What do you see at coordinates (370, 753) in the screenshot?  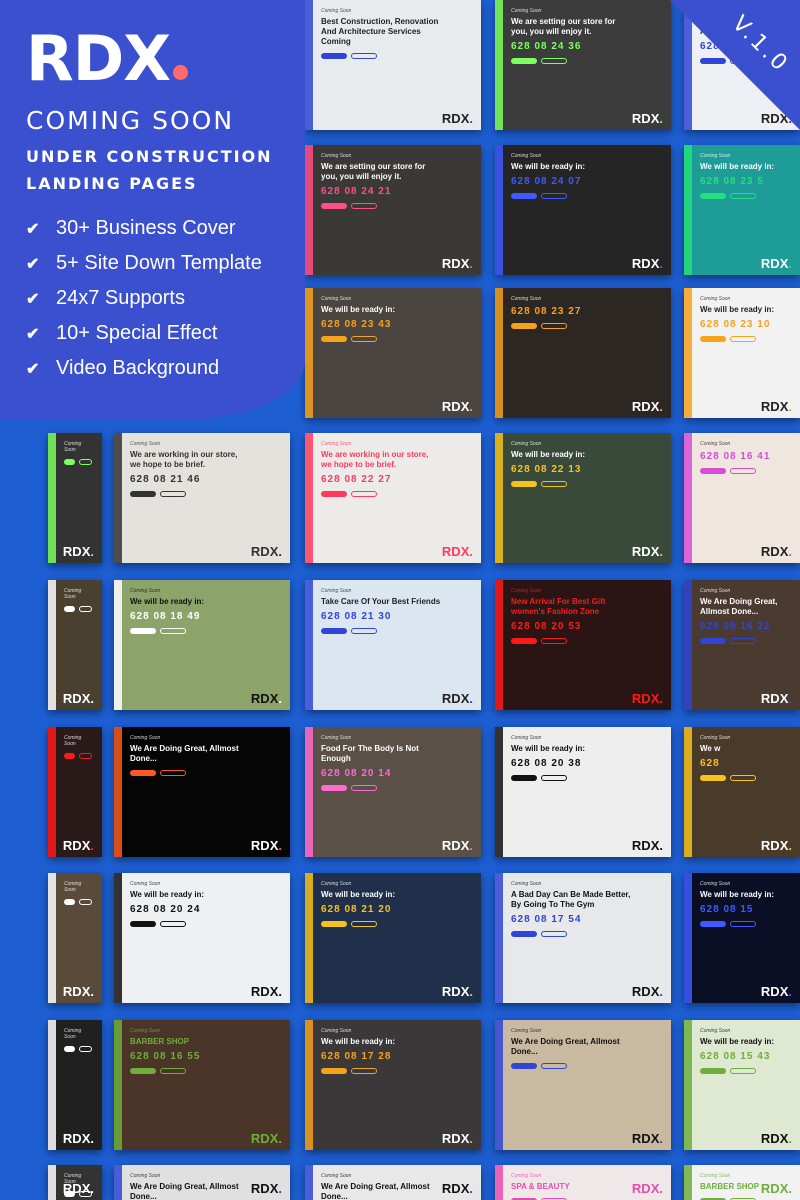 I see `card-headline: Food For The Body Is Not Enough` at bounding box center [370, 753].